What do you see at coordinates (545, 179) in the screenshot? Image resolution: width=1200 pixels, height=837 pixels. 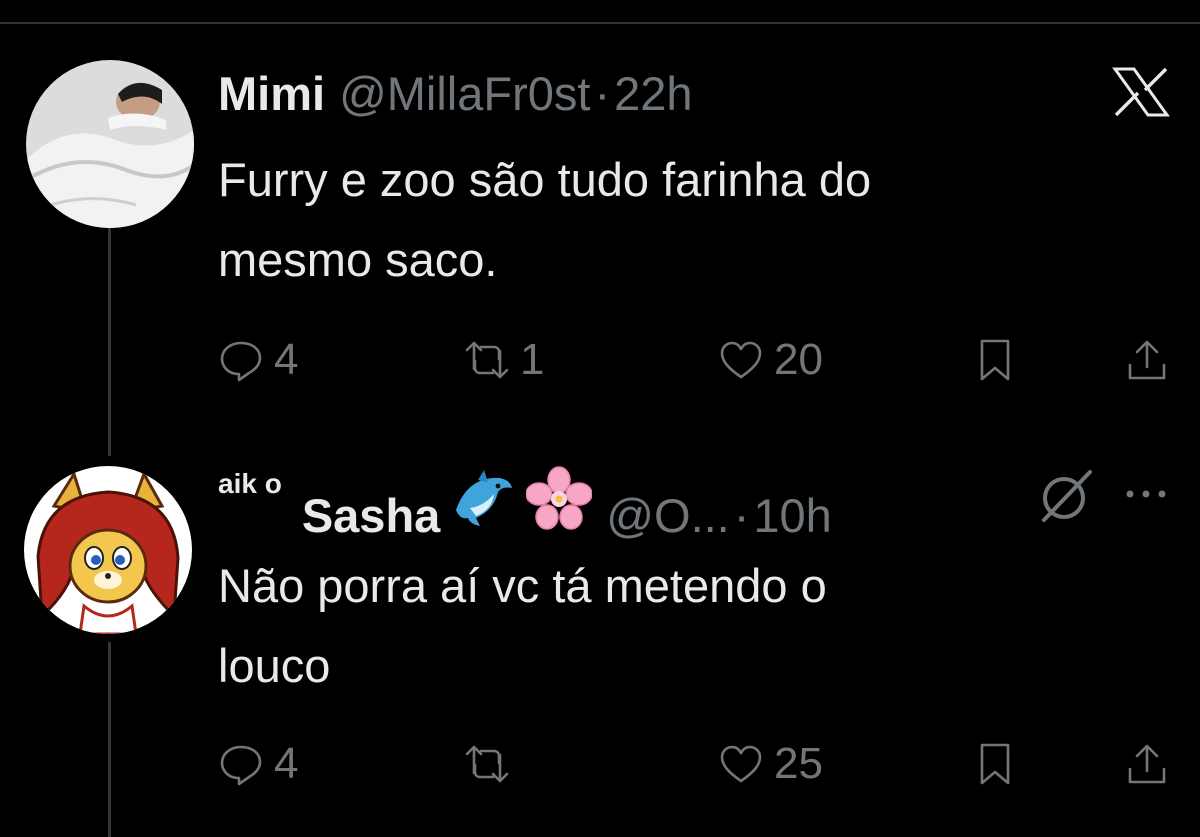 I see `tweet-text-line: Furry e zoo são tudo farinha do` at bounding box center [545, 179].